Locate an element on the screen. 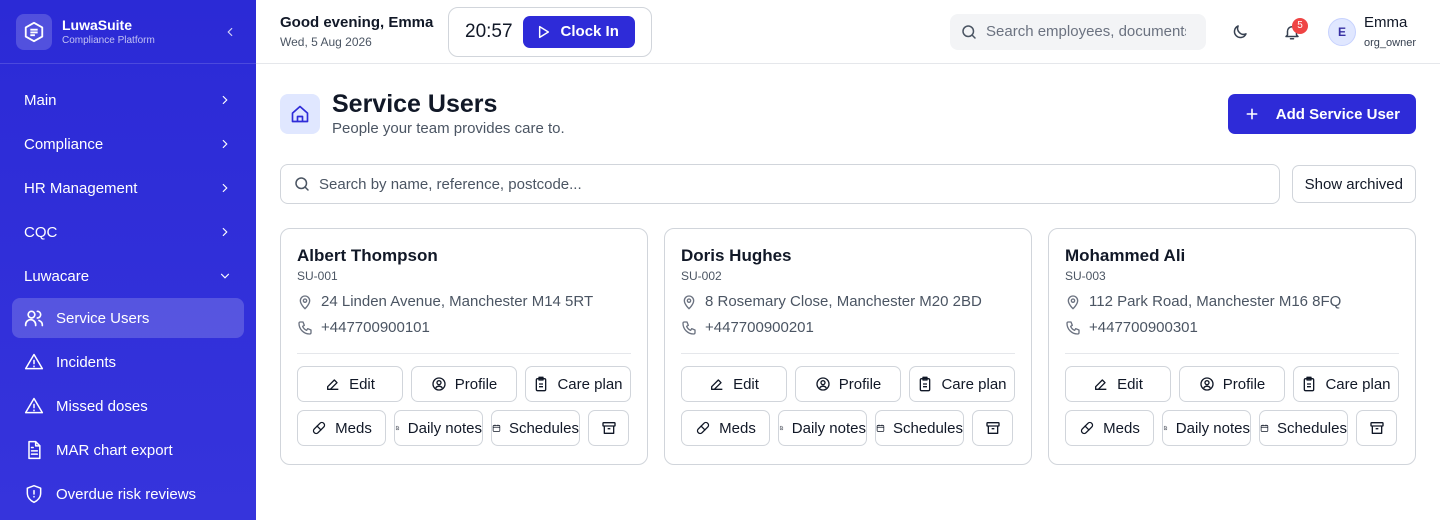 The image size is (1440, 520). service-user-ref: SU-003 is located at coordinates (1085, 276).